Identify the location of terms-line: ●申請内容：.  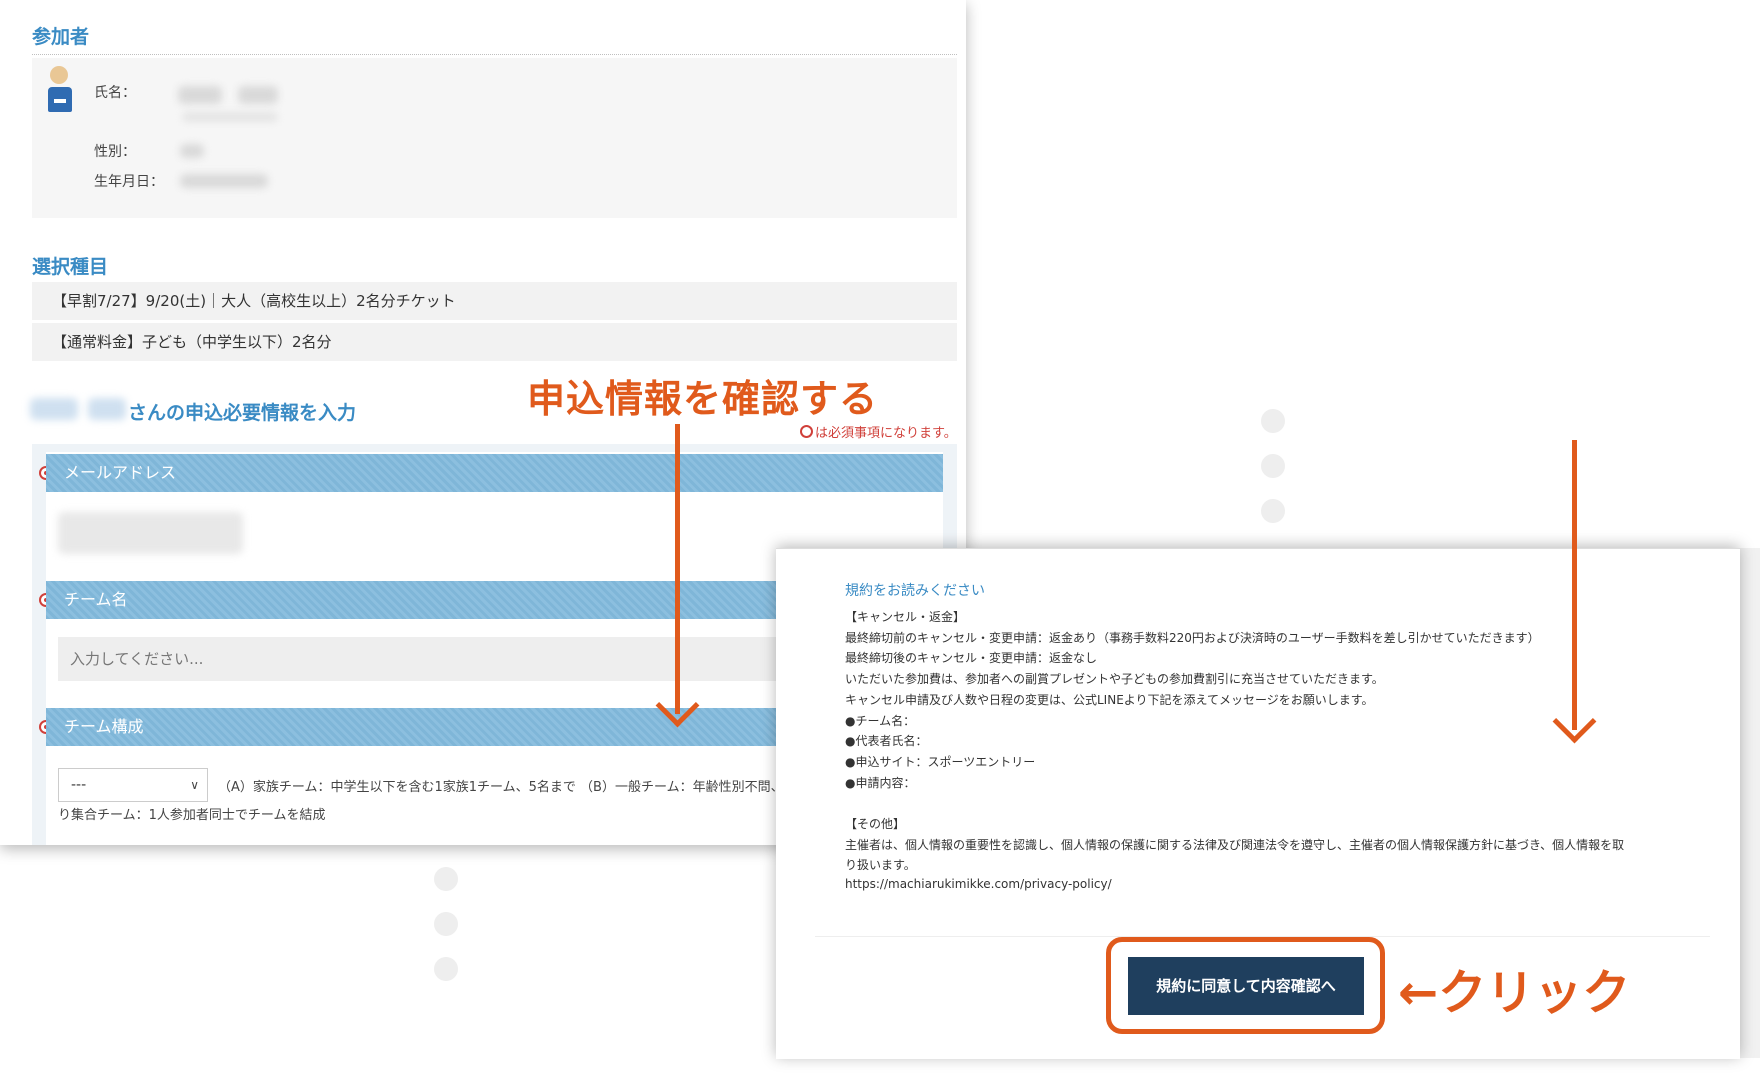
(880, 782).